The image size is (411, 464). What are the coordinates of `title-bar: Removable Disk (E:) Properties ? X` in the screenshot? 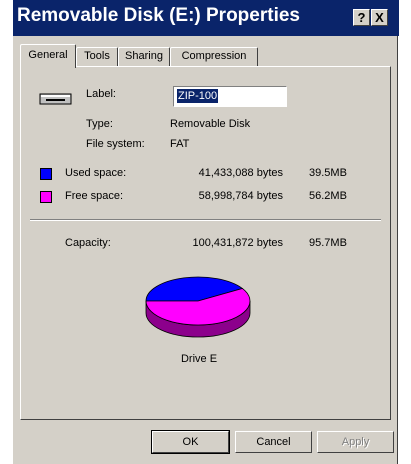 It's located at (206, 18).